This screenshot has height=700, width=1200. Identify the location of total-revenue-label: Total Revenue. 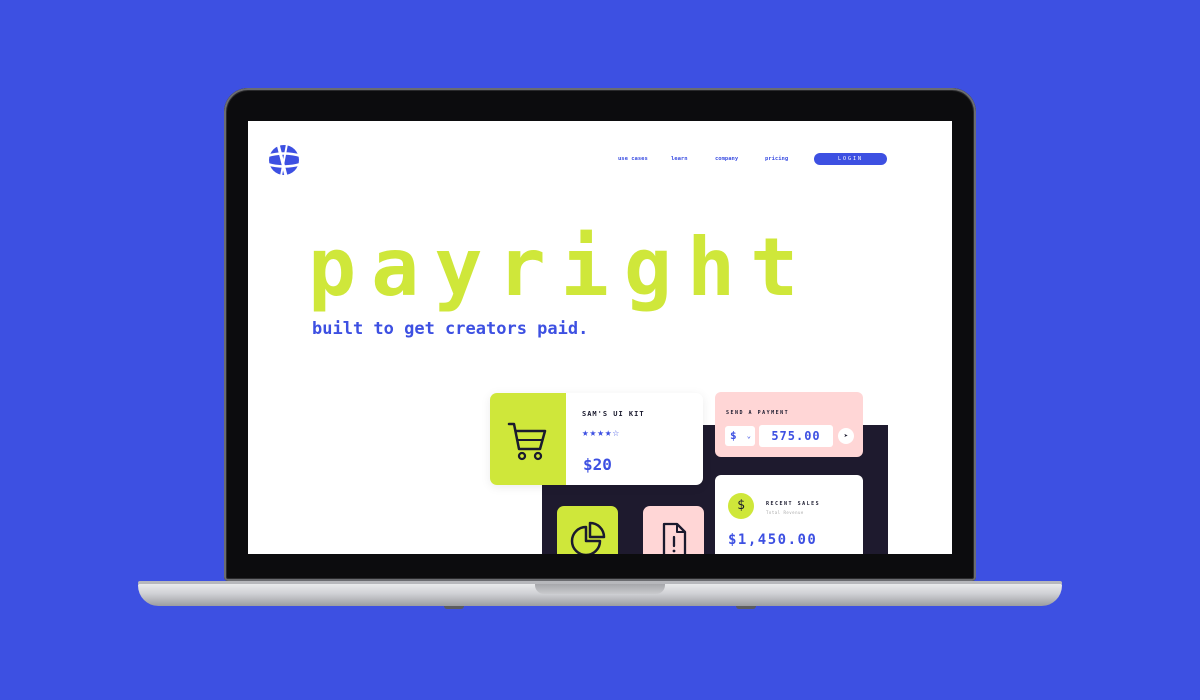
(785, 512).